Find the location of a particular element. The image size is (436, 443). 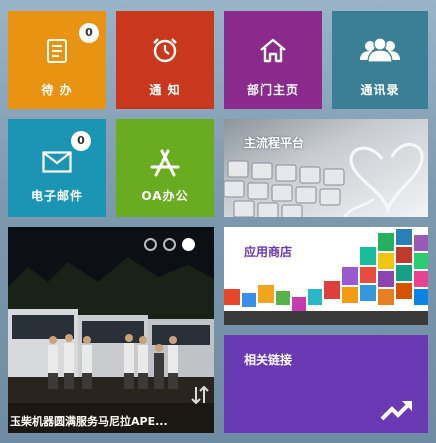

department-home-label: 部门主页 is located at coordinates (272, 90).